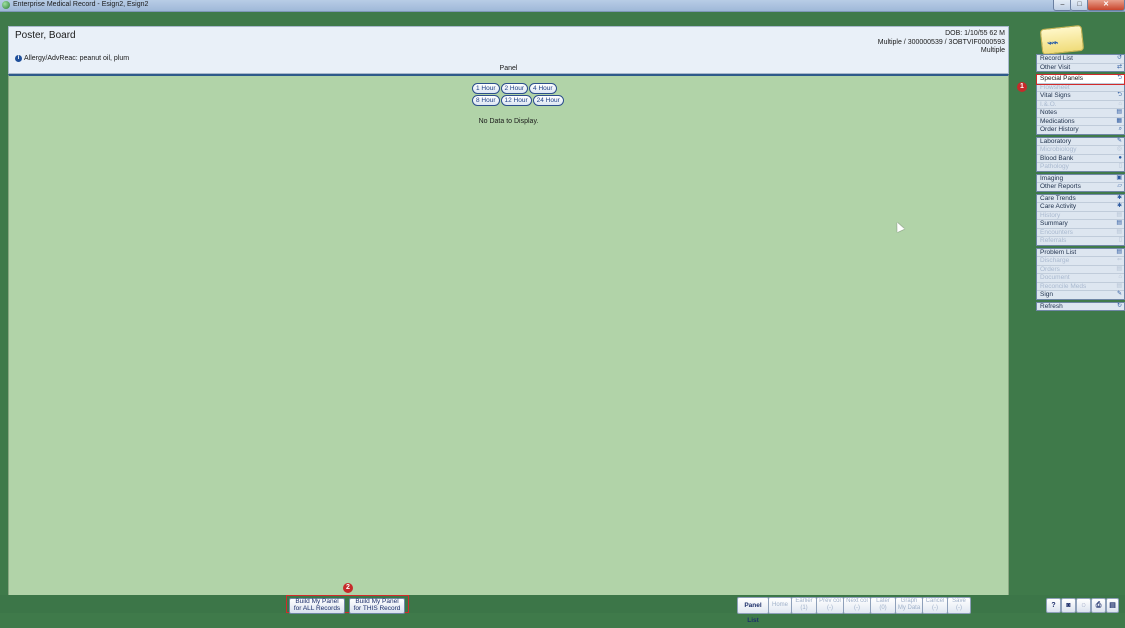 This screenshot has width=1125, height=628. I want to click on print-icon: ⎙, so click(1098, 605).